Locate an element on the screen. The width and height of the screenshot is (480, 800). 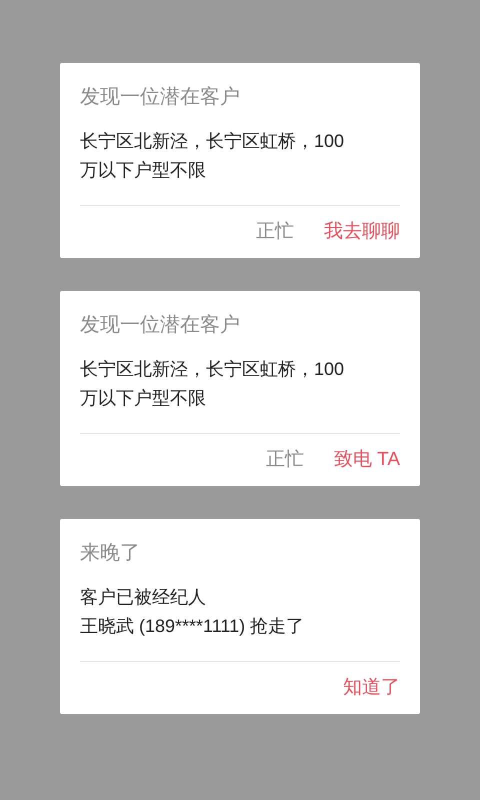
action-button: 知道了 is located at coordinates (371, 688).